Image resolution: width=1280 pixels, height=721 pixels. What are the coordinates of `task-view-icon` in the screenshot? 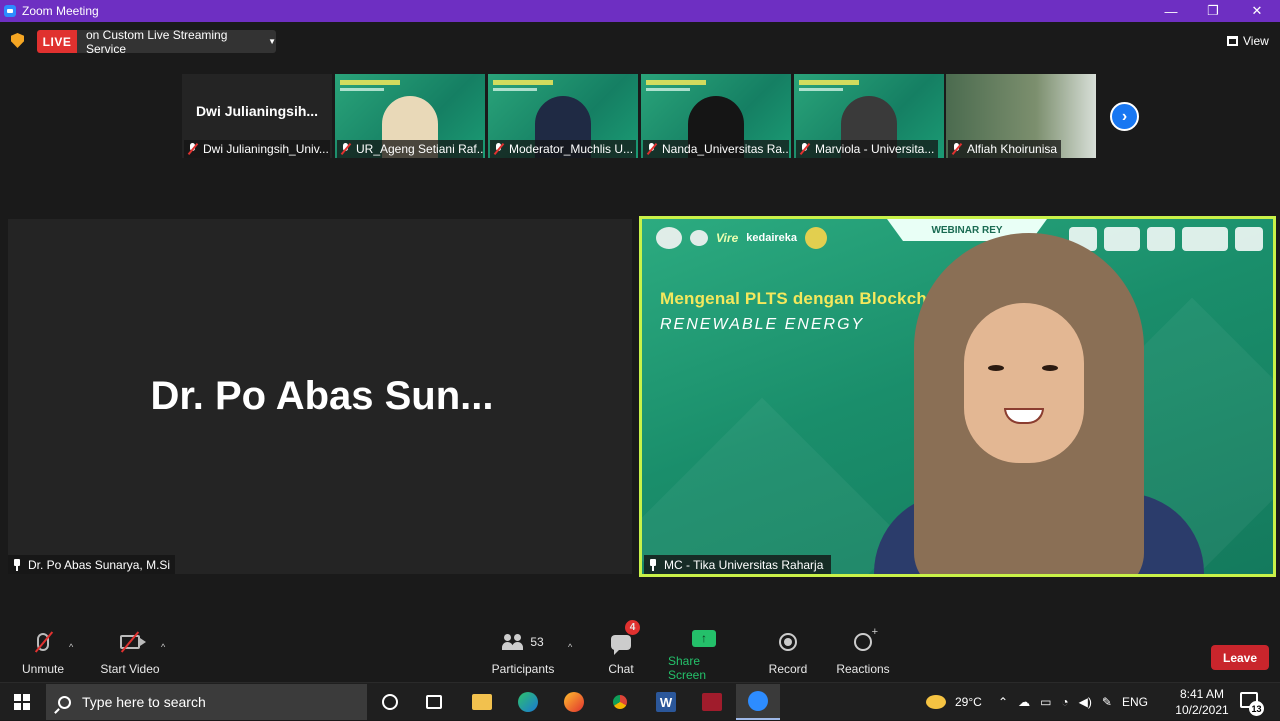 It's located at (434, 702).